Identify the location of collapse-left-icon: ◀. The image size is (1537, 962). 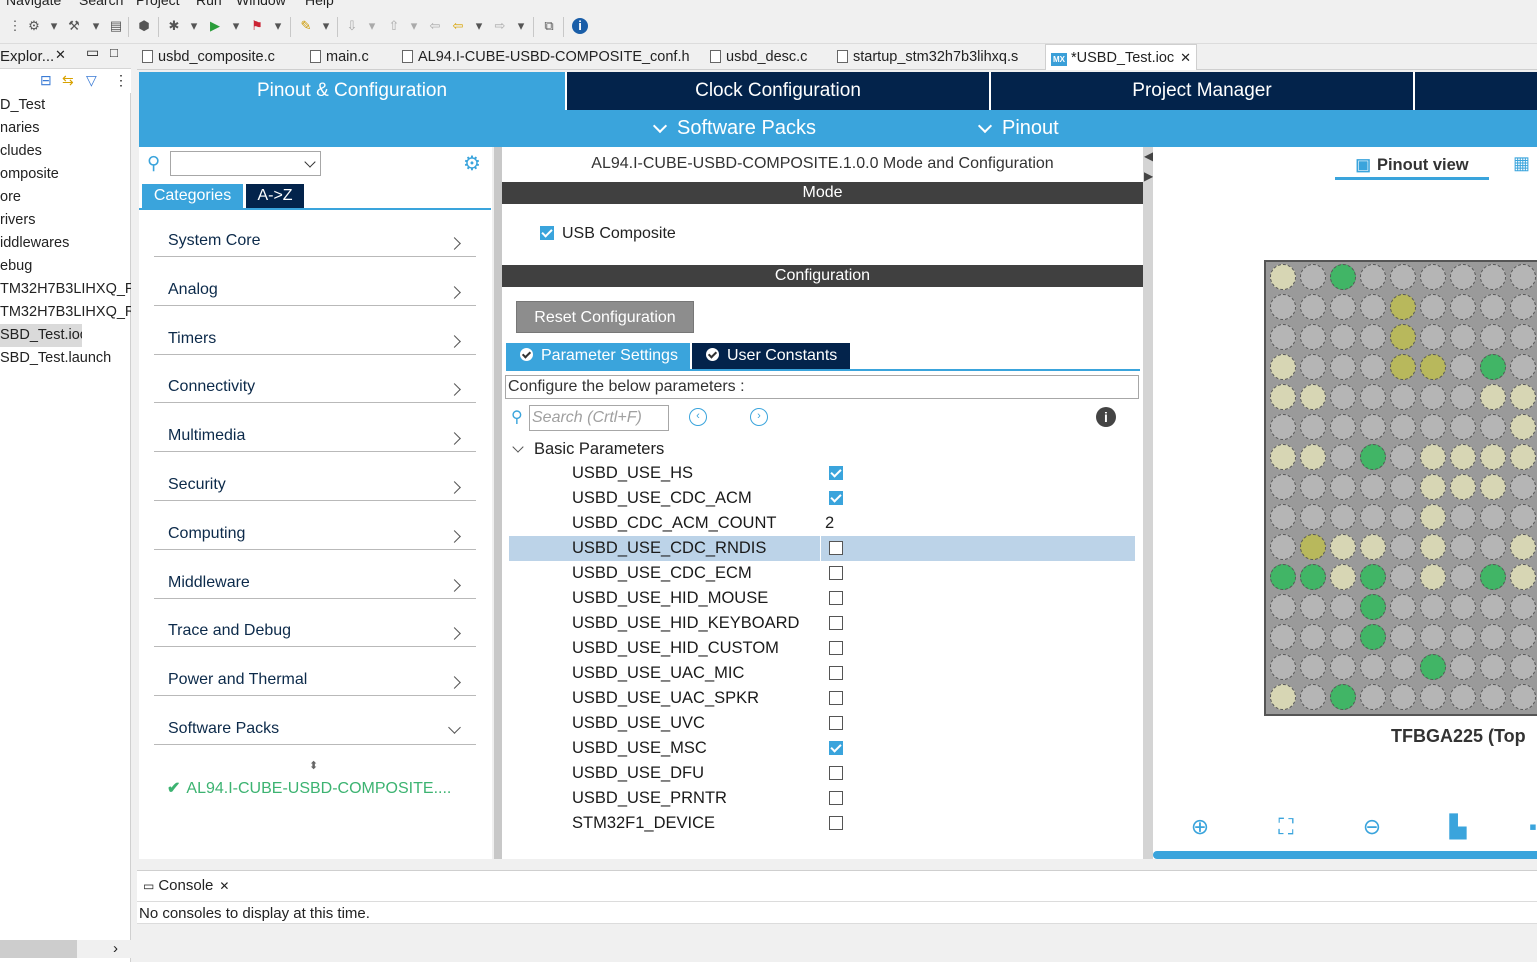
(1148, 156).